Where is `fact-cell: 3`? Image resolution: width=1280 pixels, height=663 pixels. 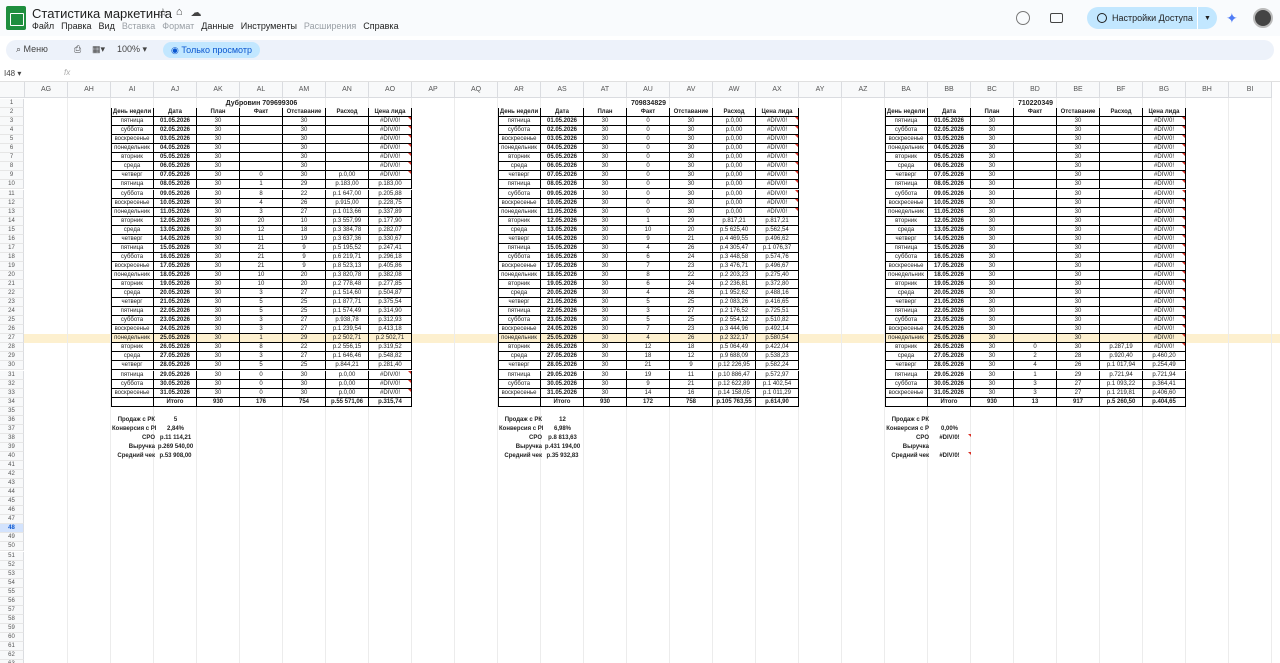 fact-cell: 3 is located at coordinates (1035, 393).